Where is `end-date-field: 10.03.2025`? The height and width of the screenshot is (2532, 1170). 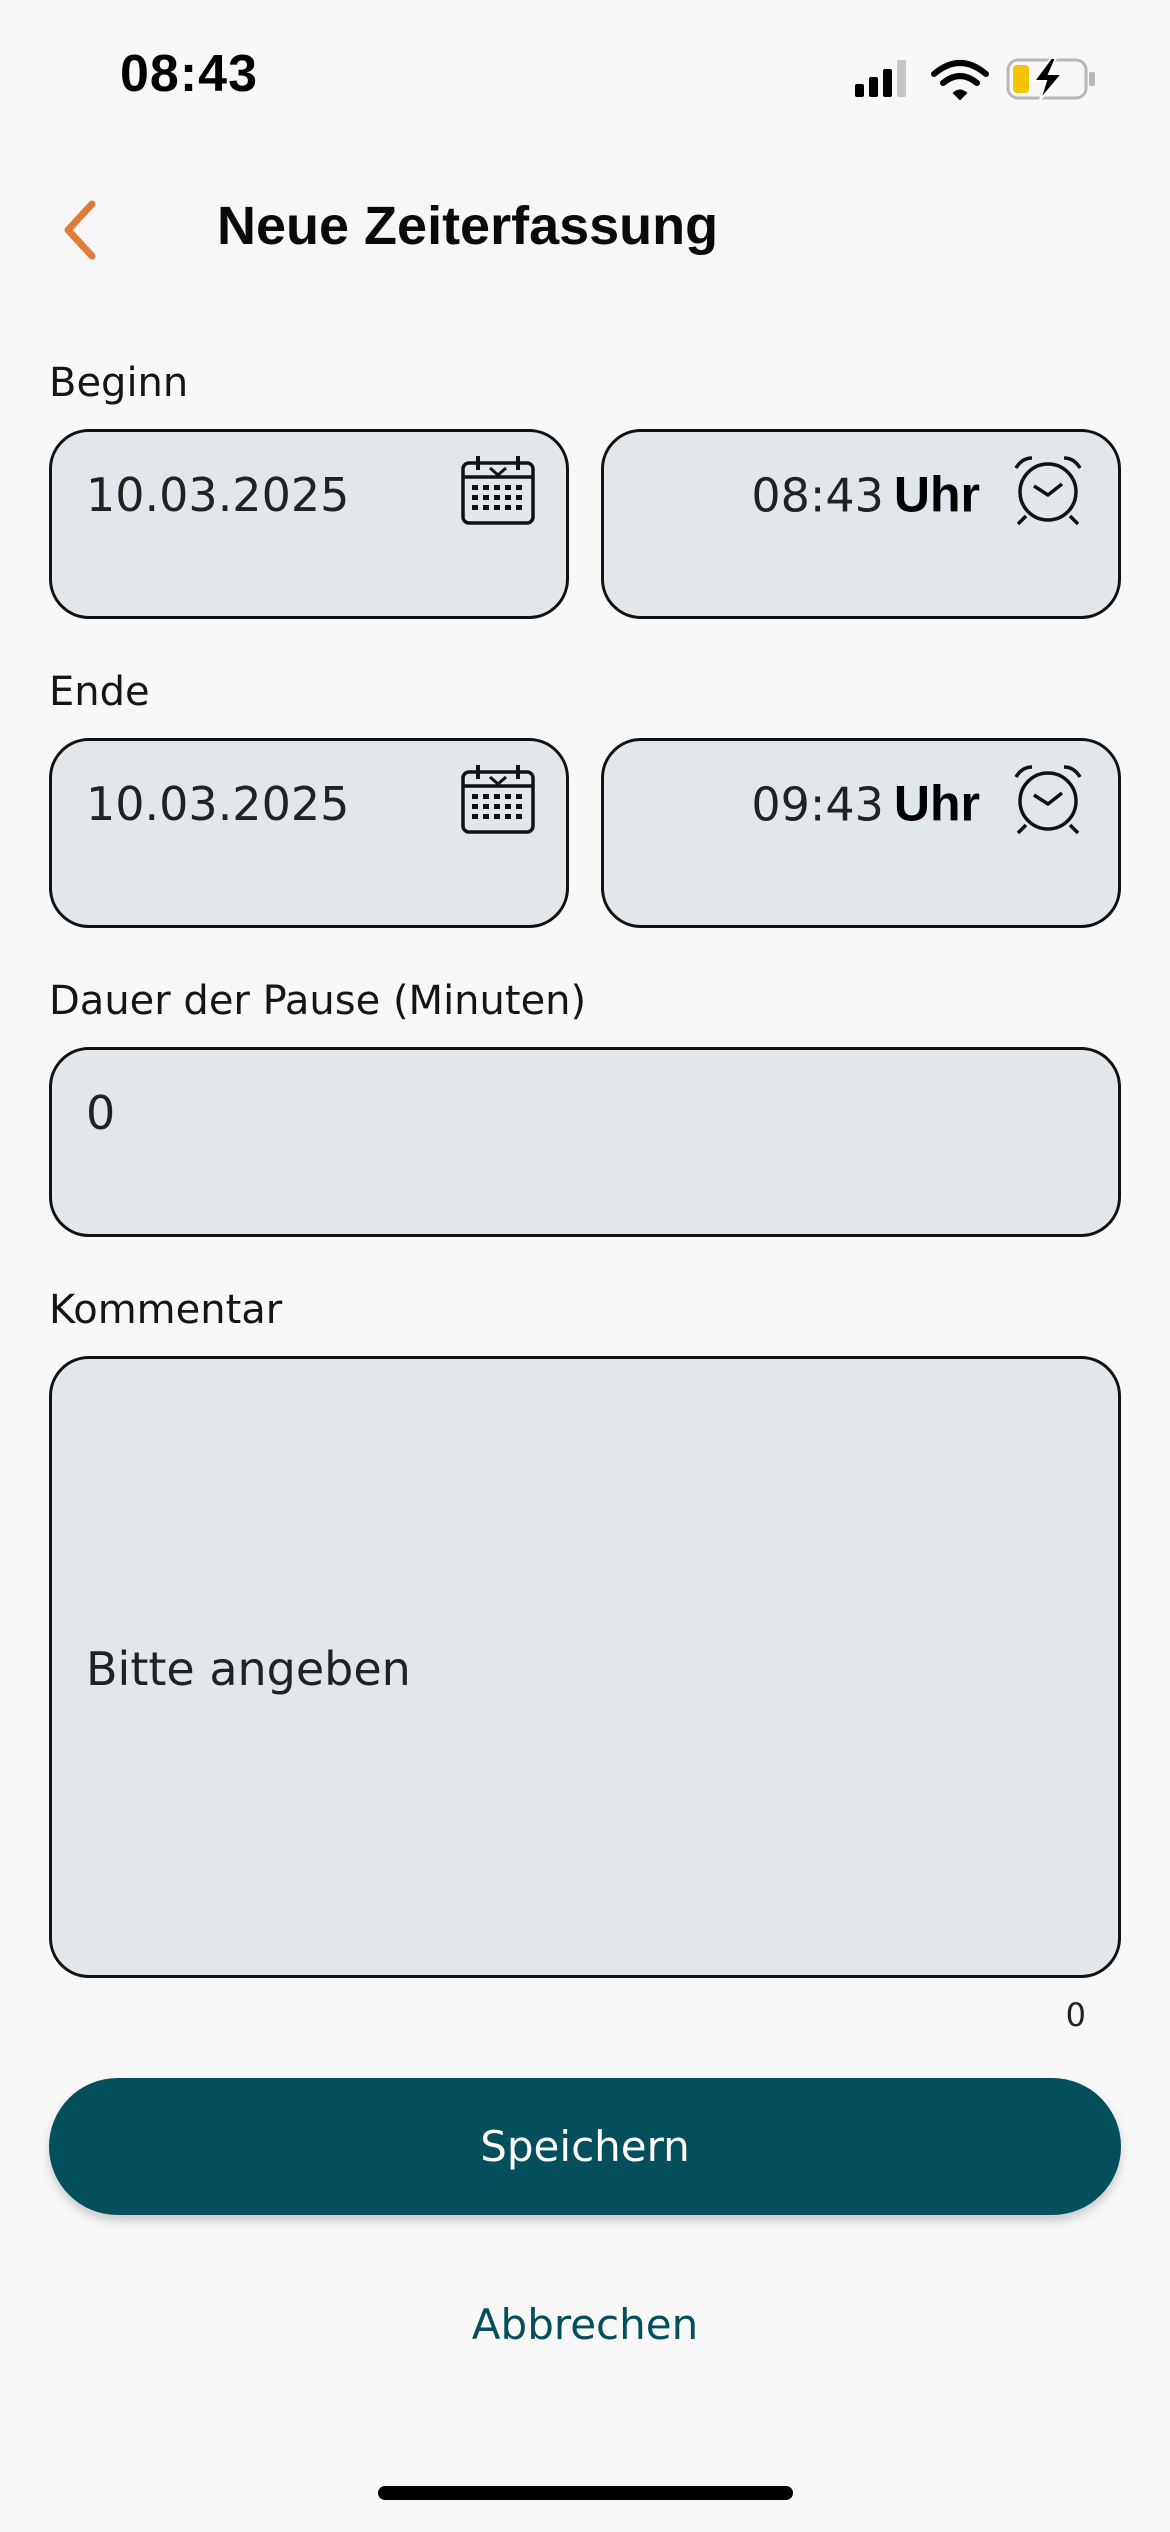
end-date-field: 10.03.2025 is located at coordinates (309, 833).